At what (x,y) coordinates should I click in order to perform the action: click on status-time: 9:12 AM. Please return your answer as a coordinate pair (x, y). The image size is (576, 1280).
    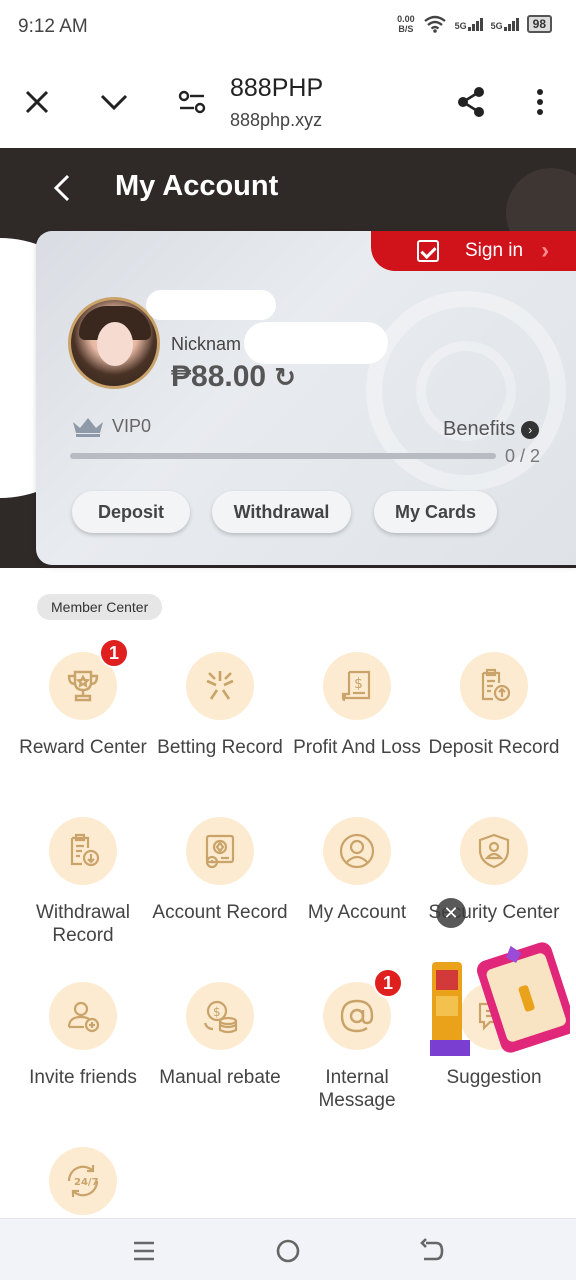
    Looking at the image, I should click on (53, 26).